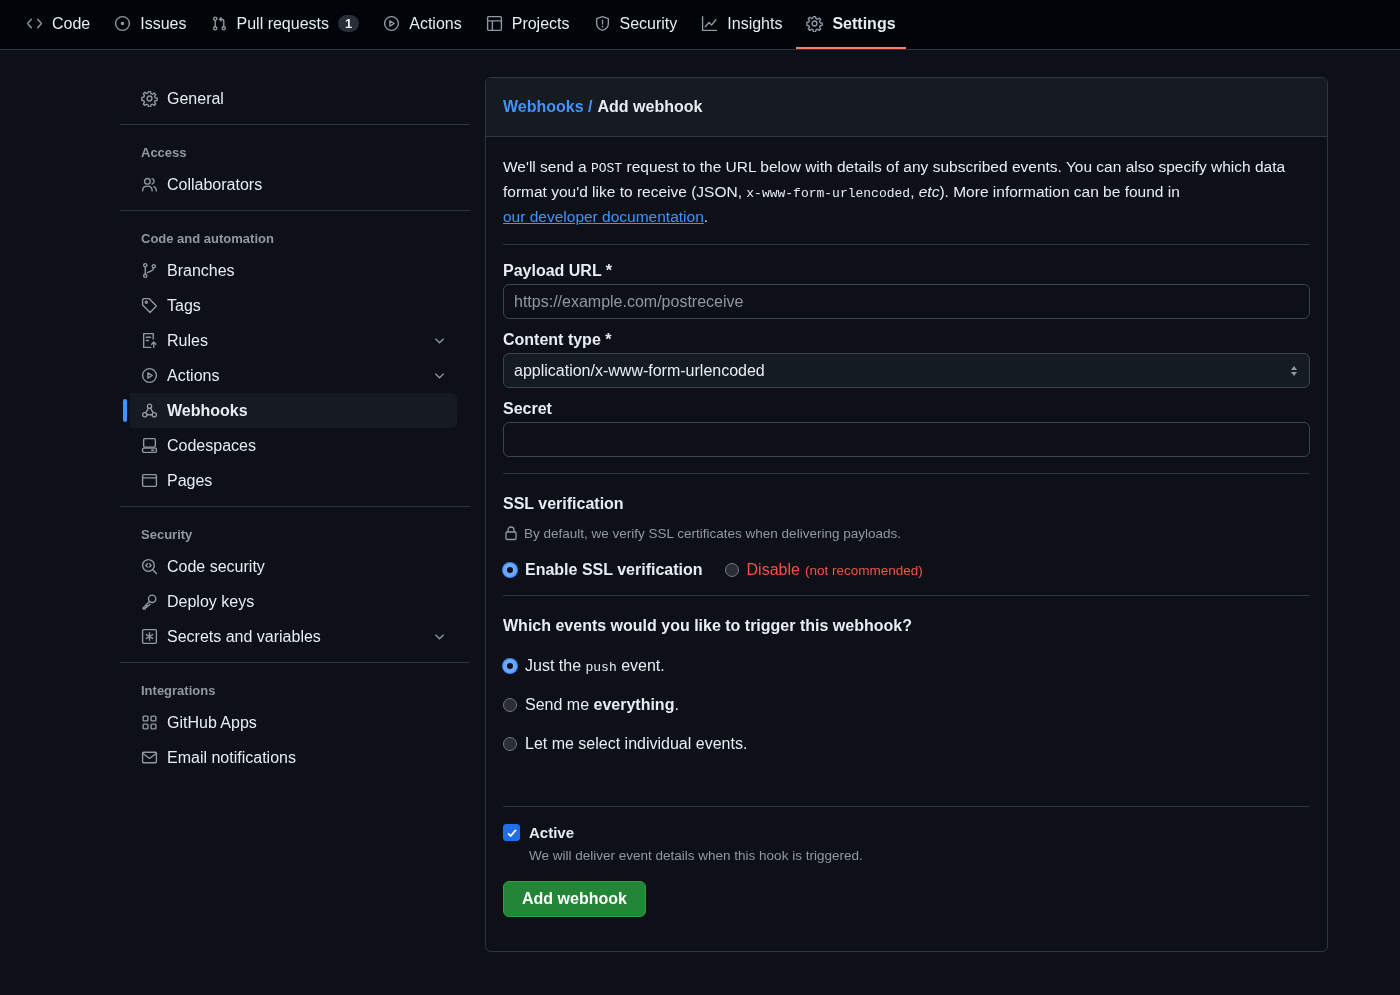 Image resolution: width=1400 pixels, height=995 pixels. What do you see at coordinates (167, 535) in the screenshot?
I see `section-heading: Security` at bounding box center [167, 535].